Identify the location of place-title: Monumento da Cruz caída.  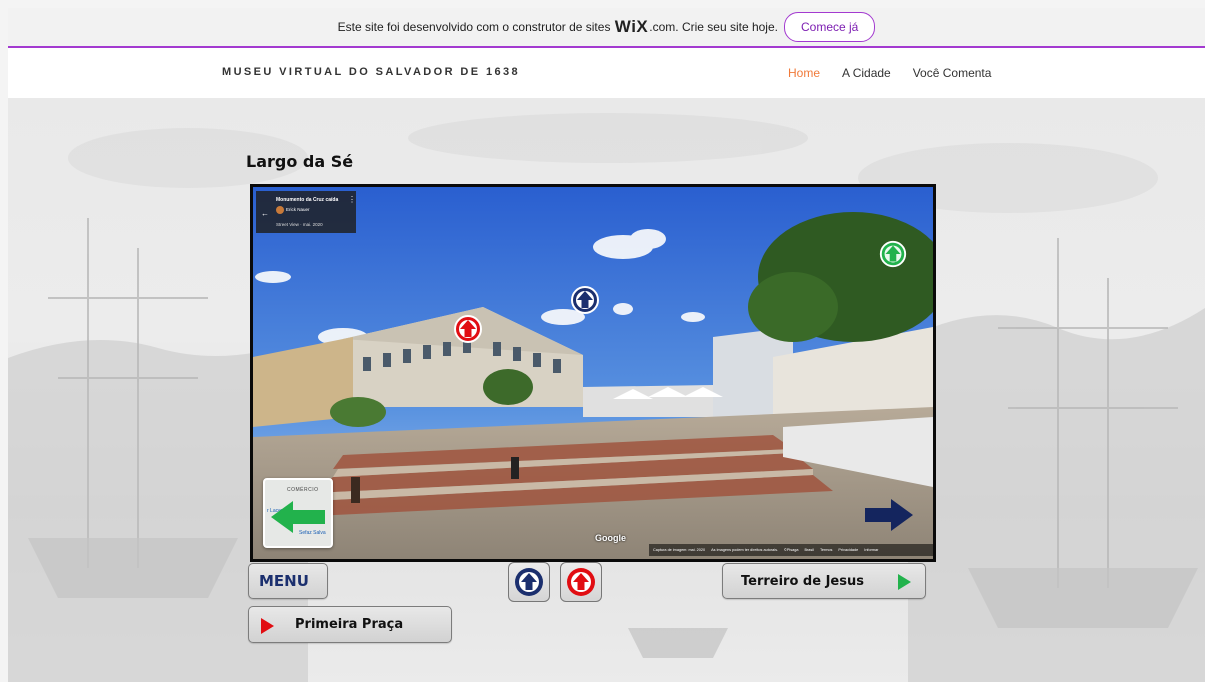
(307, 200).